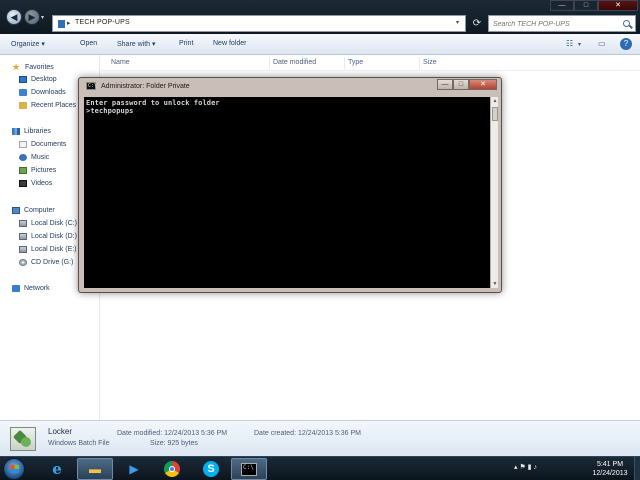 The width and height of the screenshot is (640, 480). Describe the element at coordinates (42, 144) in the screenshot. I see `nav-documents: Documents` at that location.